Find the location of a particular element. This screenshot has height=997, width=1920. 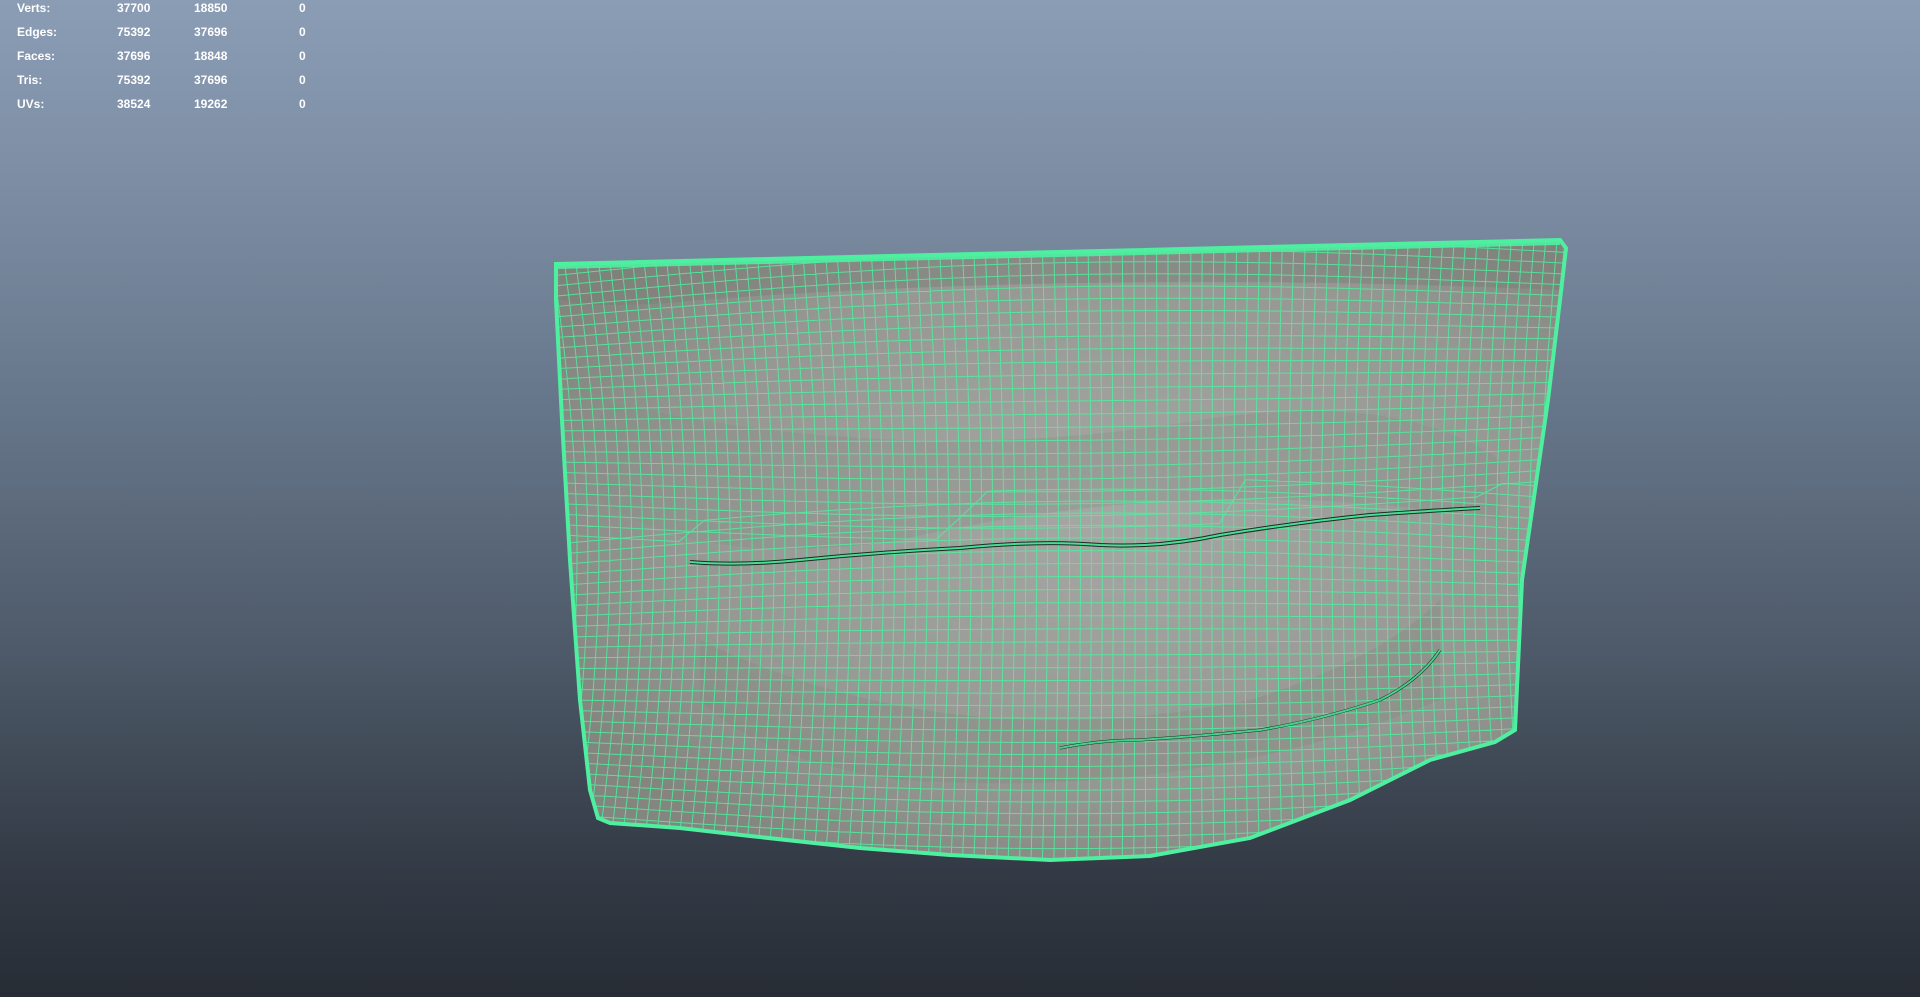

hud-label: Verts: is located at coordinates (34, 8).